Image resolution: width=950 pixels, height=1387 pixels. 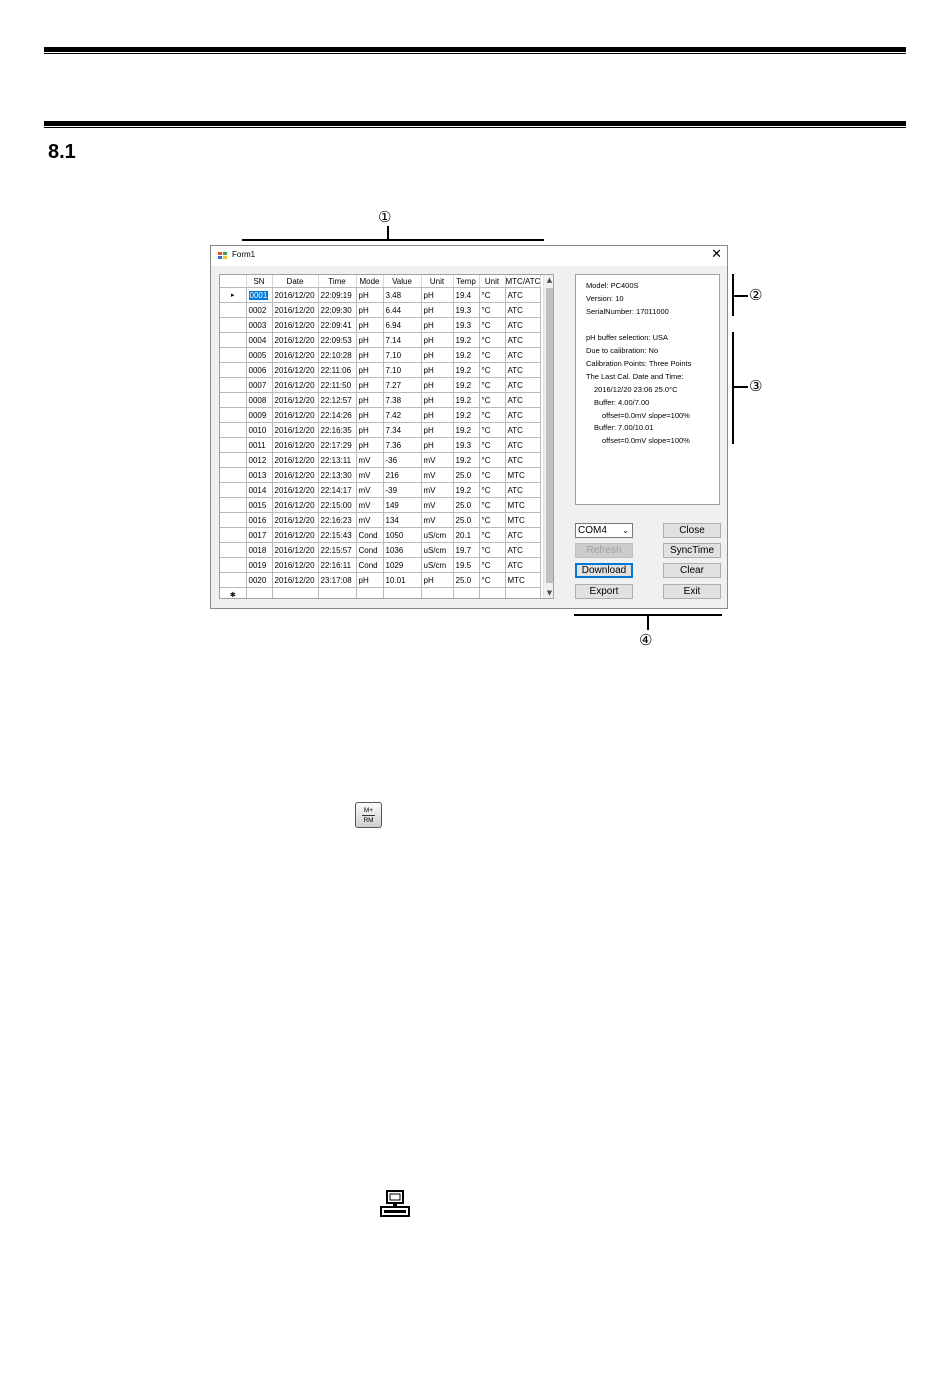 I want to click on grid-cell: -39, so click(x=402, y=490).